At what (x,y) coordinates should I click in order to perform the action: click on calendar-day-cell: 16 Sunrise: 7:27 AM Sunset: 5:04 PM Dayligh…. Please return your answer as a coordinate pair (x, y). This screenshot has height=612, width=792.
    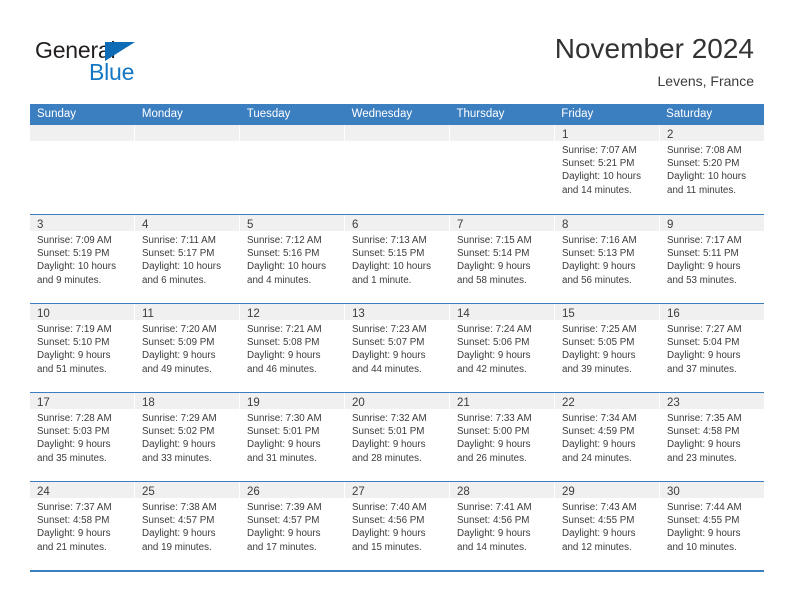
    Looking at the image, I should click on (712, 348).